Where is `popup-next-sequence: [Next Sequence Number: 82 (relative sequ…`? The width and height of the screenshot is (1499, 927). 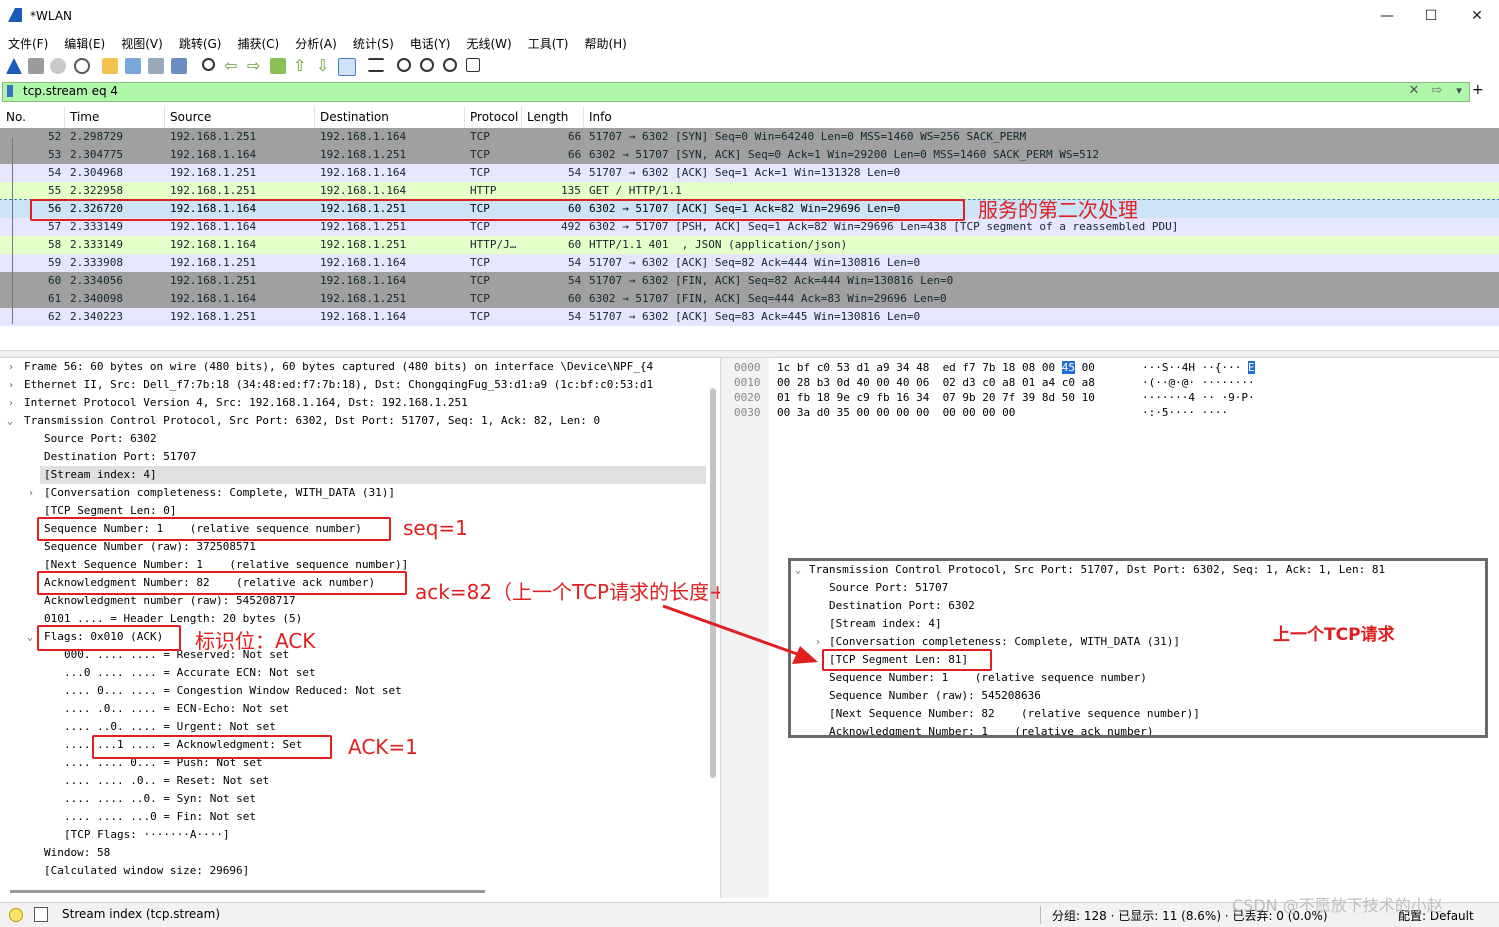 popup-next-sequence: [Next Sequence Number: 82 (relative sequ… is located at coordinates (1014, 714).